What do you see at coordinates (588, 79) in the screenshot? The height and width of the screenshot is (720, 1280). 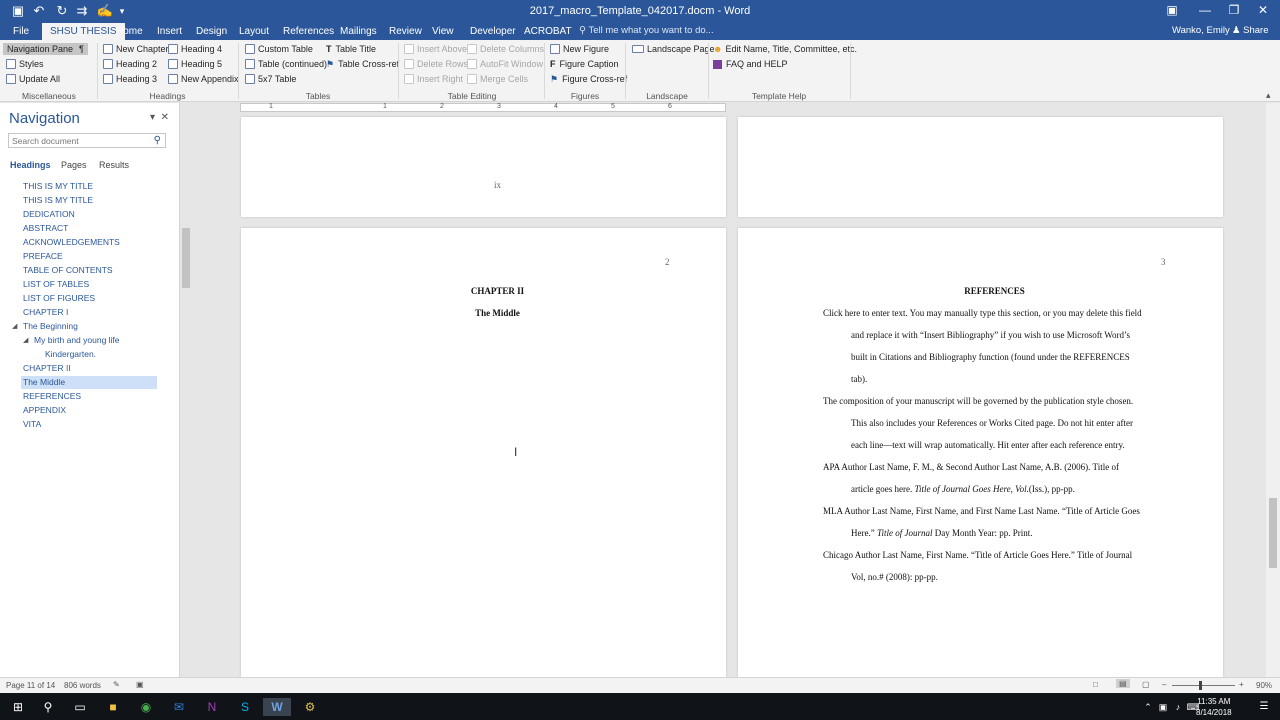 I see `figure-cross-ref-button: ⚑ Figure Cross-ref` at bounding box center [588, 79].